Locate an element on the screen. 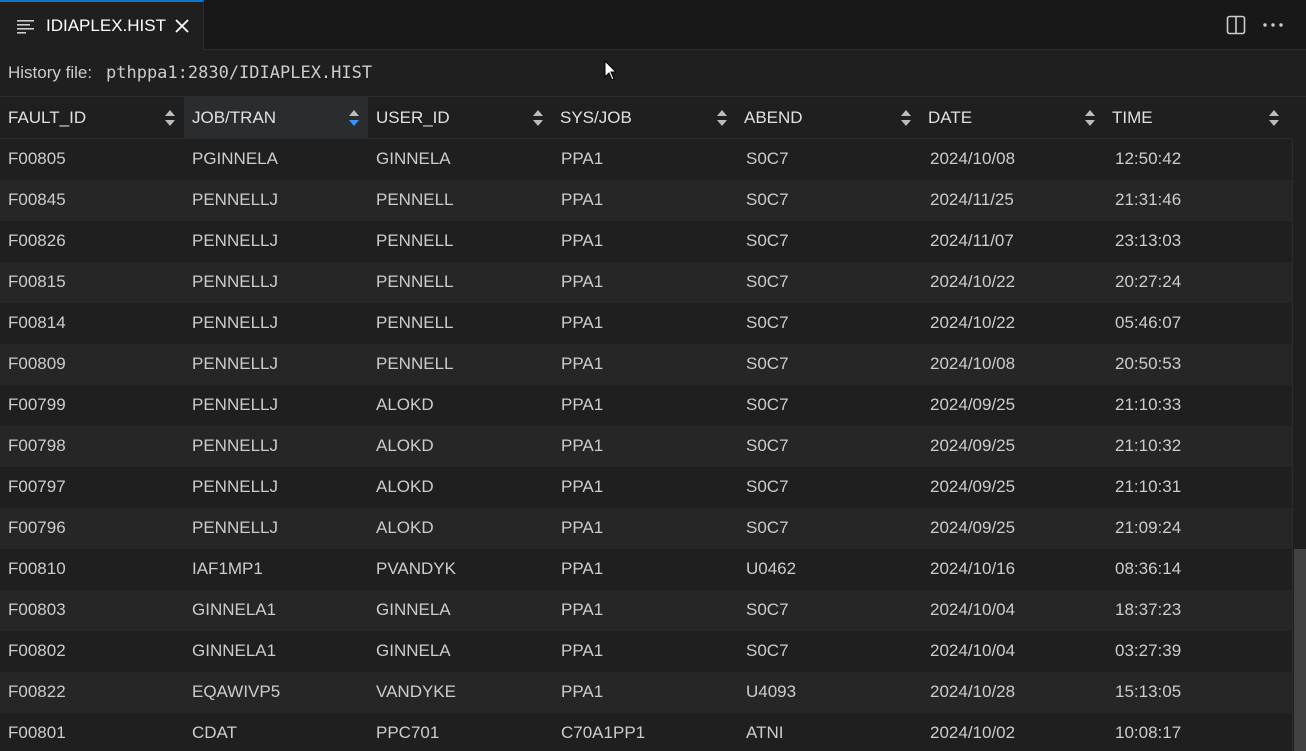 The width and height of the screenshot is (1306, 751). table-cell: 21:10:32 is located at coordinates (1148, 445).